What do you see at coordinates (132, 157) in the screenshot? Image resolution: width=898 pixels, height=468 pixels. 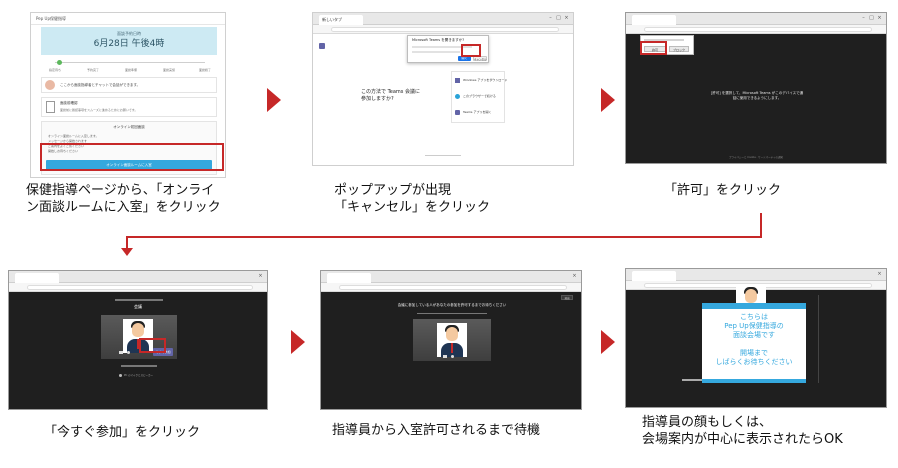 I see `highlight-enter-button` at bounding box center [132, 157].